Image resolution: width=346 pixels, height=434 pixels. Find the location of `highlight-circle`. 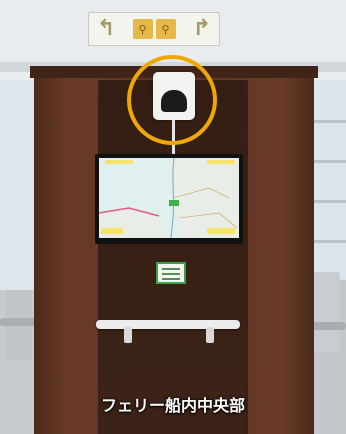

highlight-circle is located at coordinates (172, 100).